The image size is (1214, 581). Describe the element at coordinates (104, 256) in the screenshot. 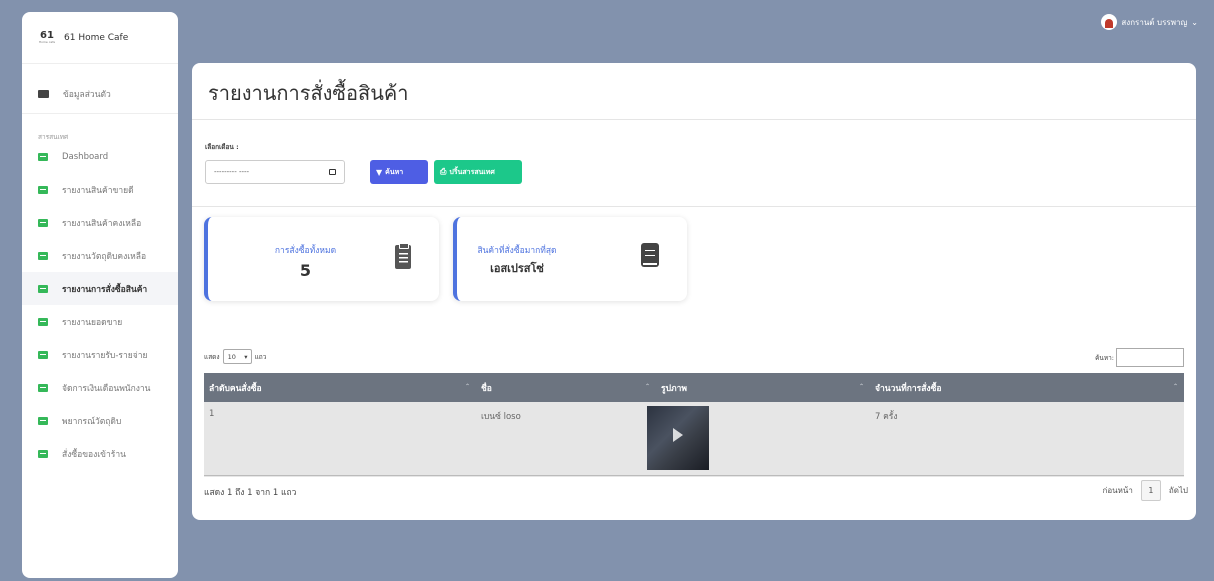

I see `sidebar-item-label: รายงานวัตถุดิบคงเหลือ` at that location.